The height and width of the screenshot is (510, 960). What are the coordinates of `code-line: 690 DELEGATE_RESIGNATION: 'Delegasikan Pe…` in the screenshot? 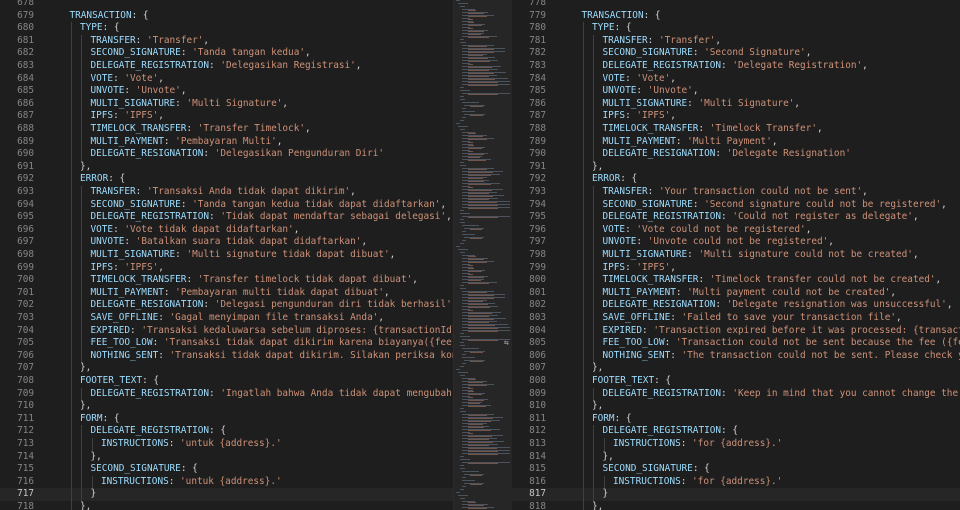 It's located at (226, 154).